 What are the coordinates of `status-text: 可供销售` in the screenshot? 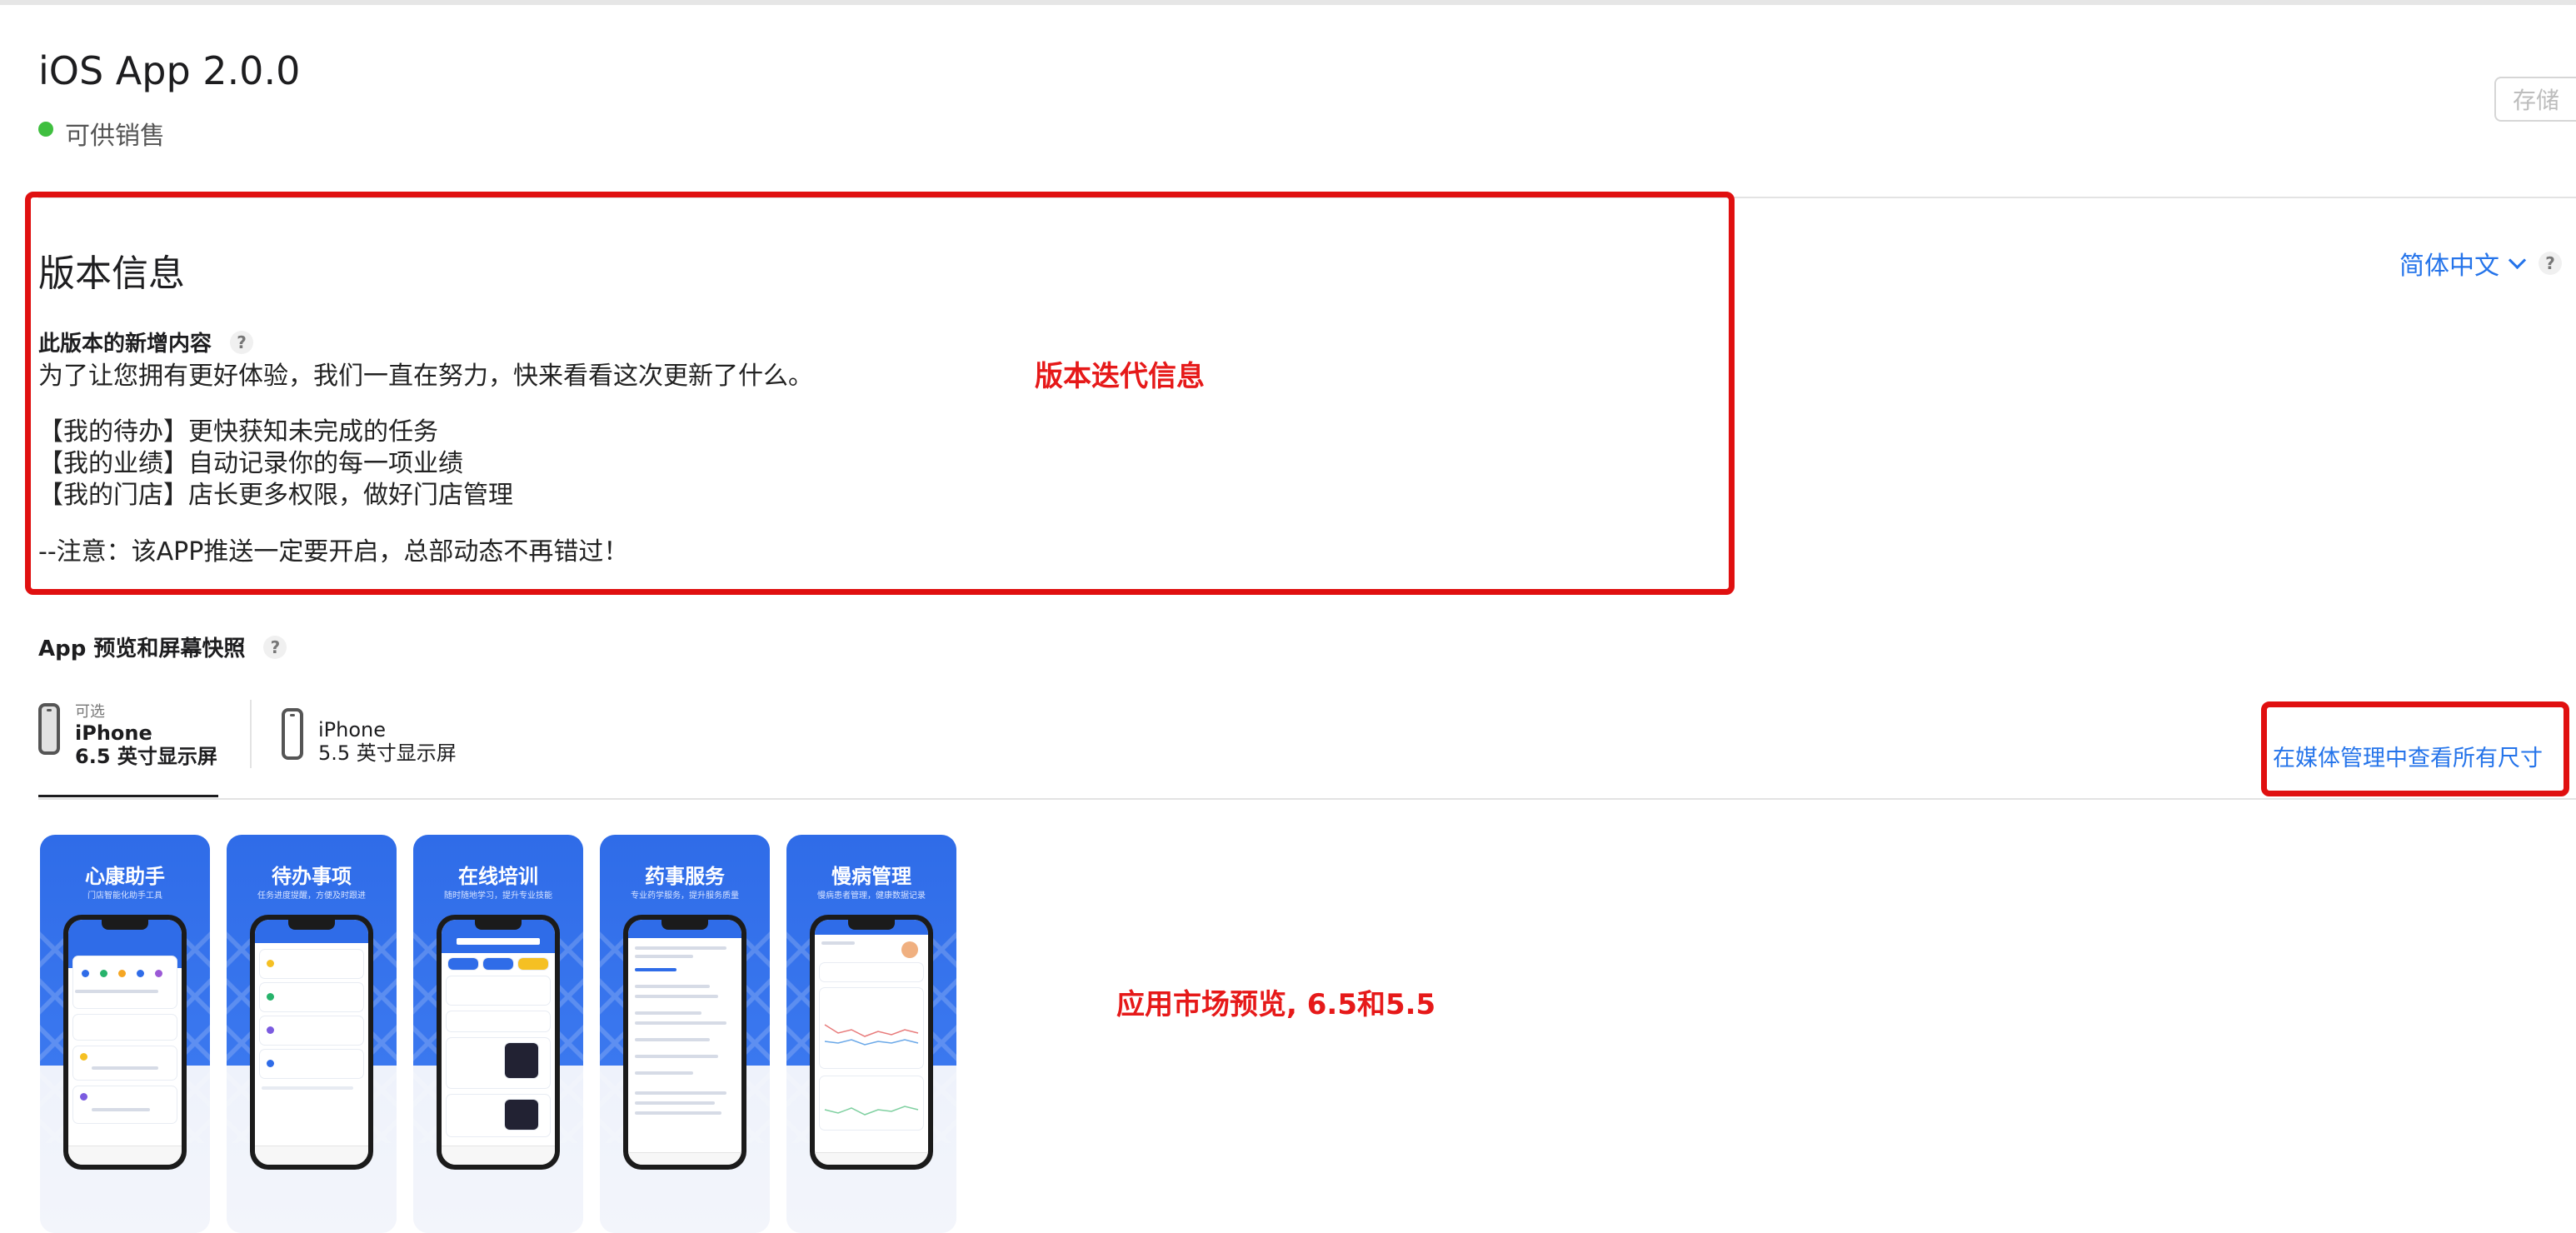 It's located at (115, 136).